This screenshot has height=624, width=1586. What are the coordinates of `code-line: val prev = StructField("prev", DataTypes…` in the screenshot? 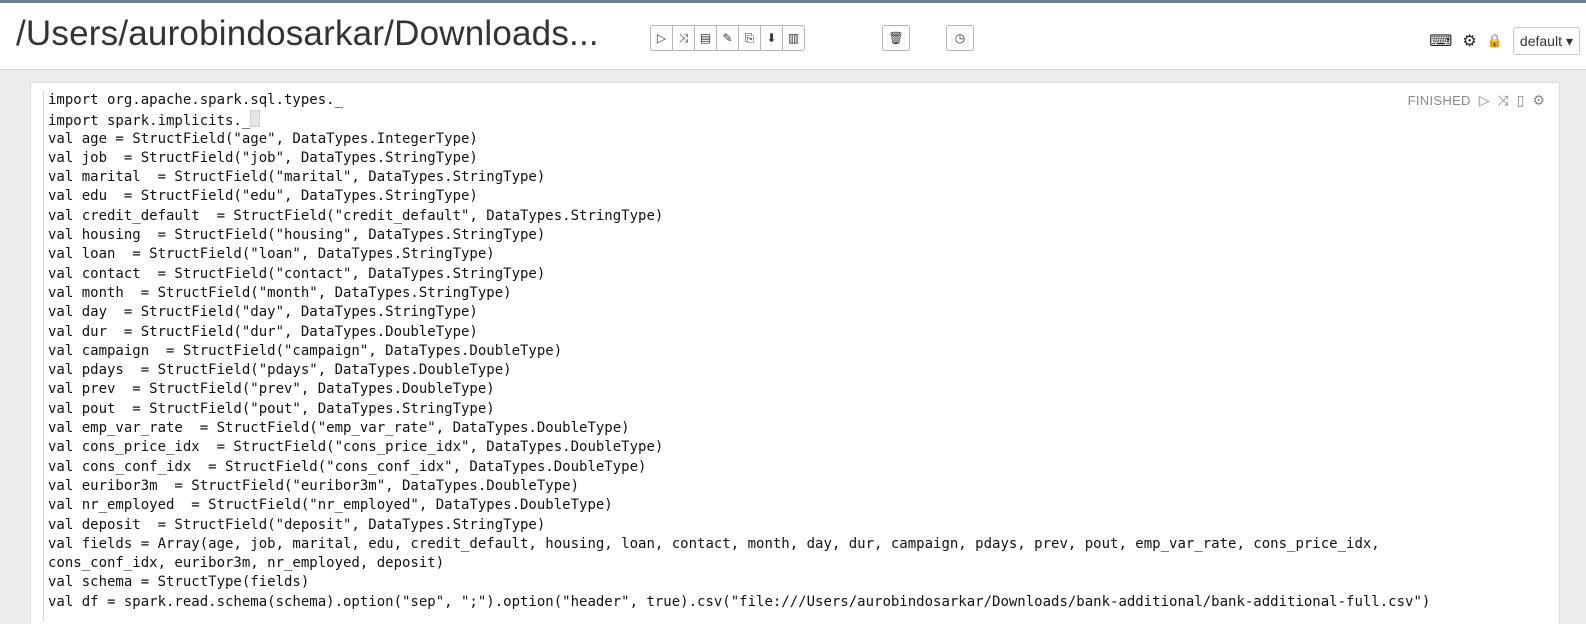 It's located at (758, 389).